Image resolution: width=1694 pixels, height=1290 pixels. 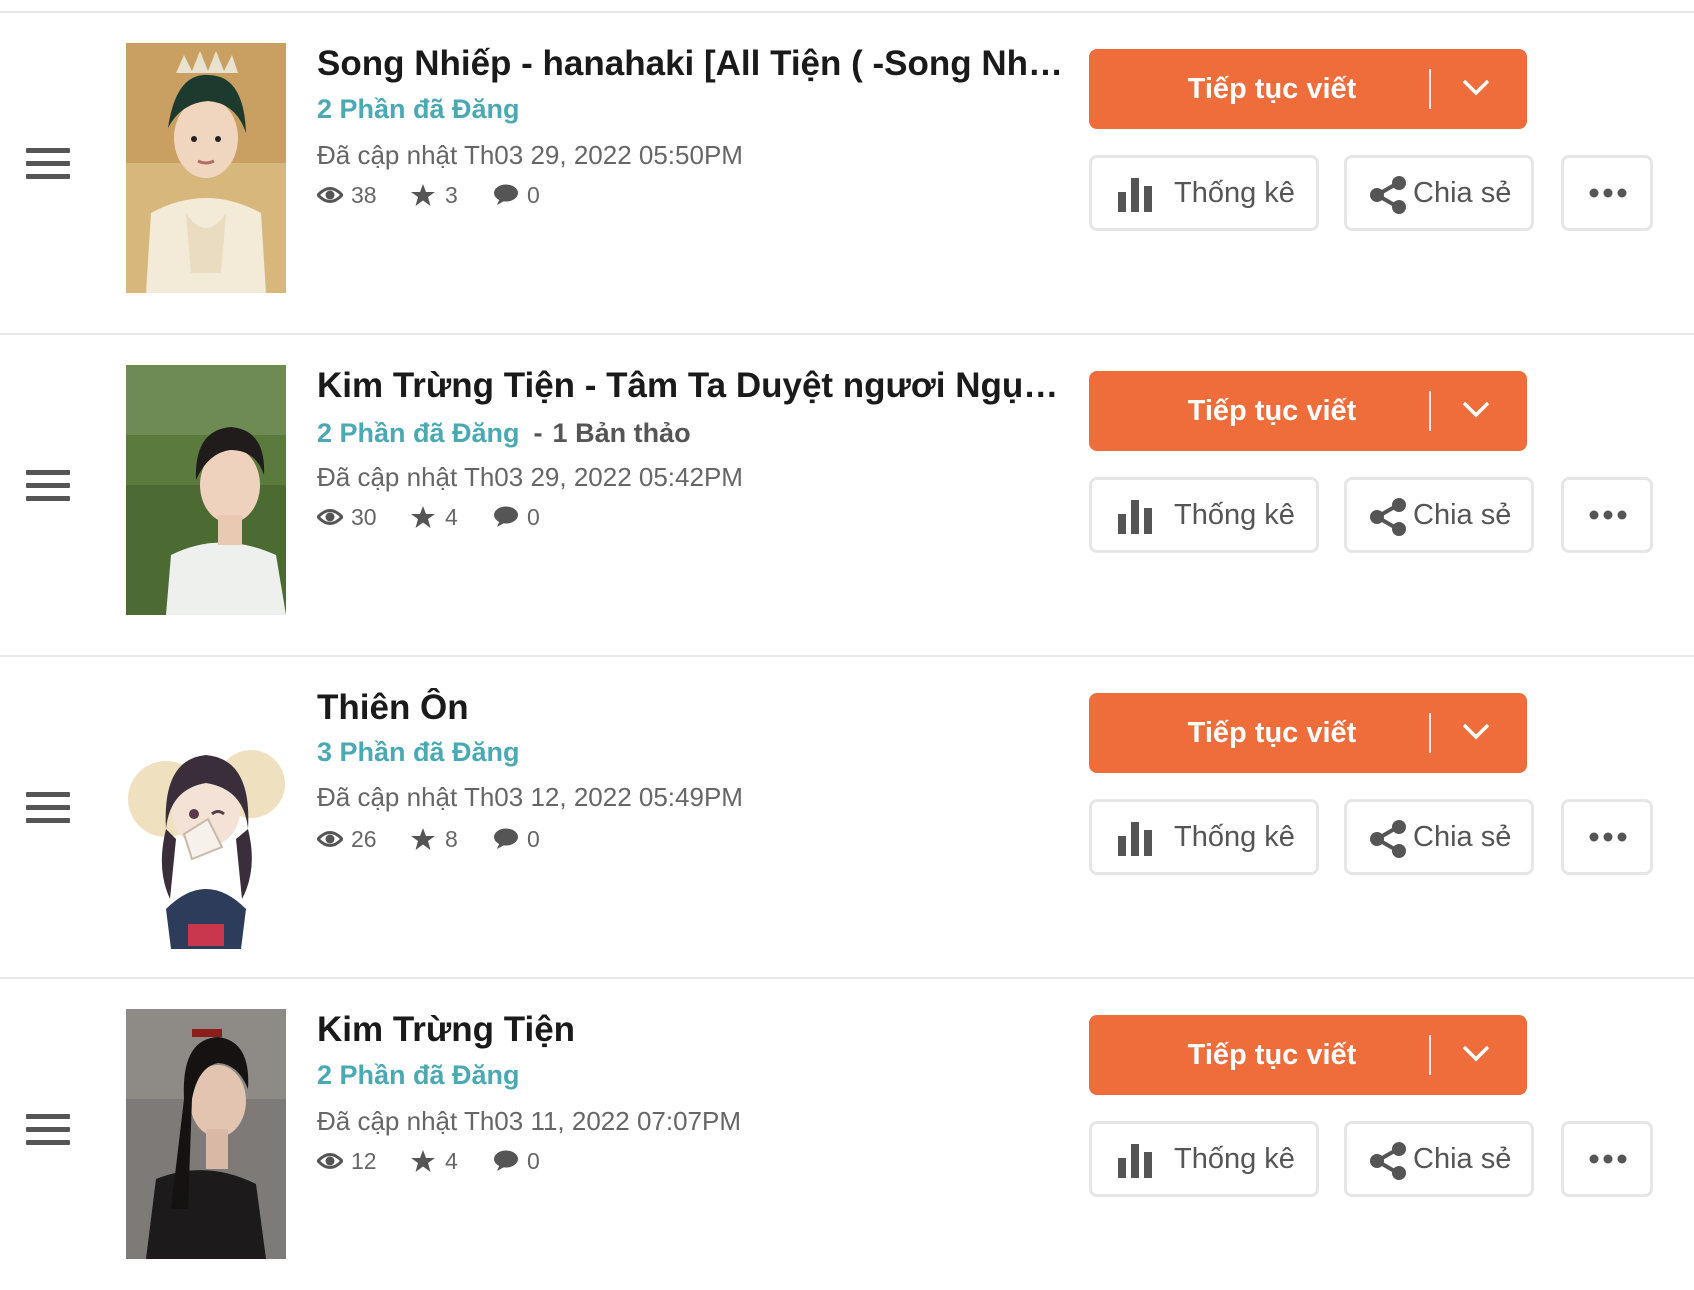 What do you see at coordinates (694, 1030) in the screenshot?
I see `story-title: Kim Trừng Tiện` at bounding box center [694, 1030].